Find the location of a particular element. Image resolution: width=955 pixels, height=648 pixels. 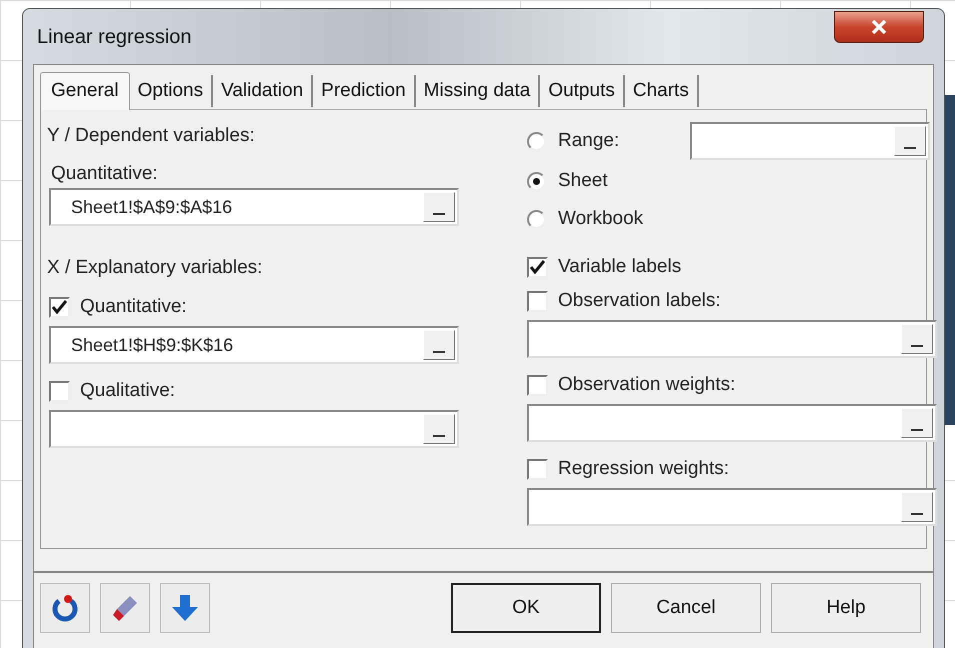

tab: Outputs is located at coordinates (582, 91).